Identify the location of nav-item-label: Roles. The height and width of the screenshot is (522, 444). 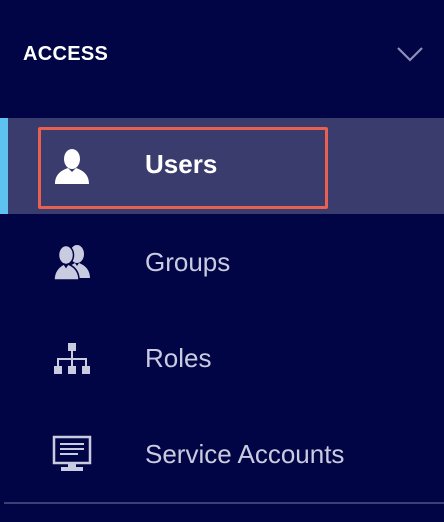
(178, 358).